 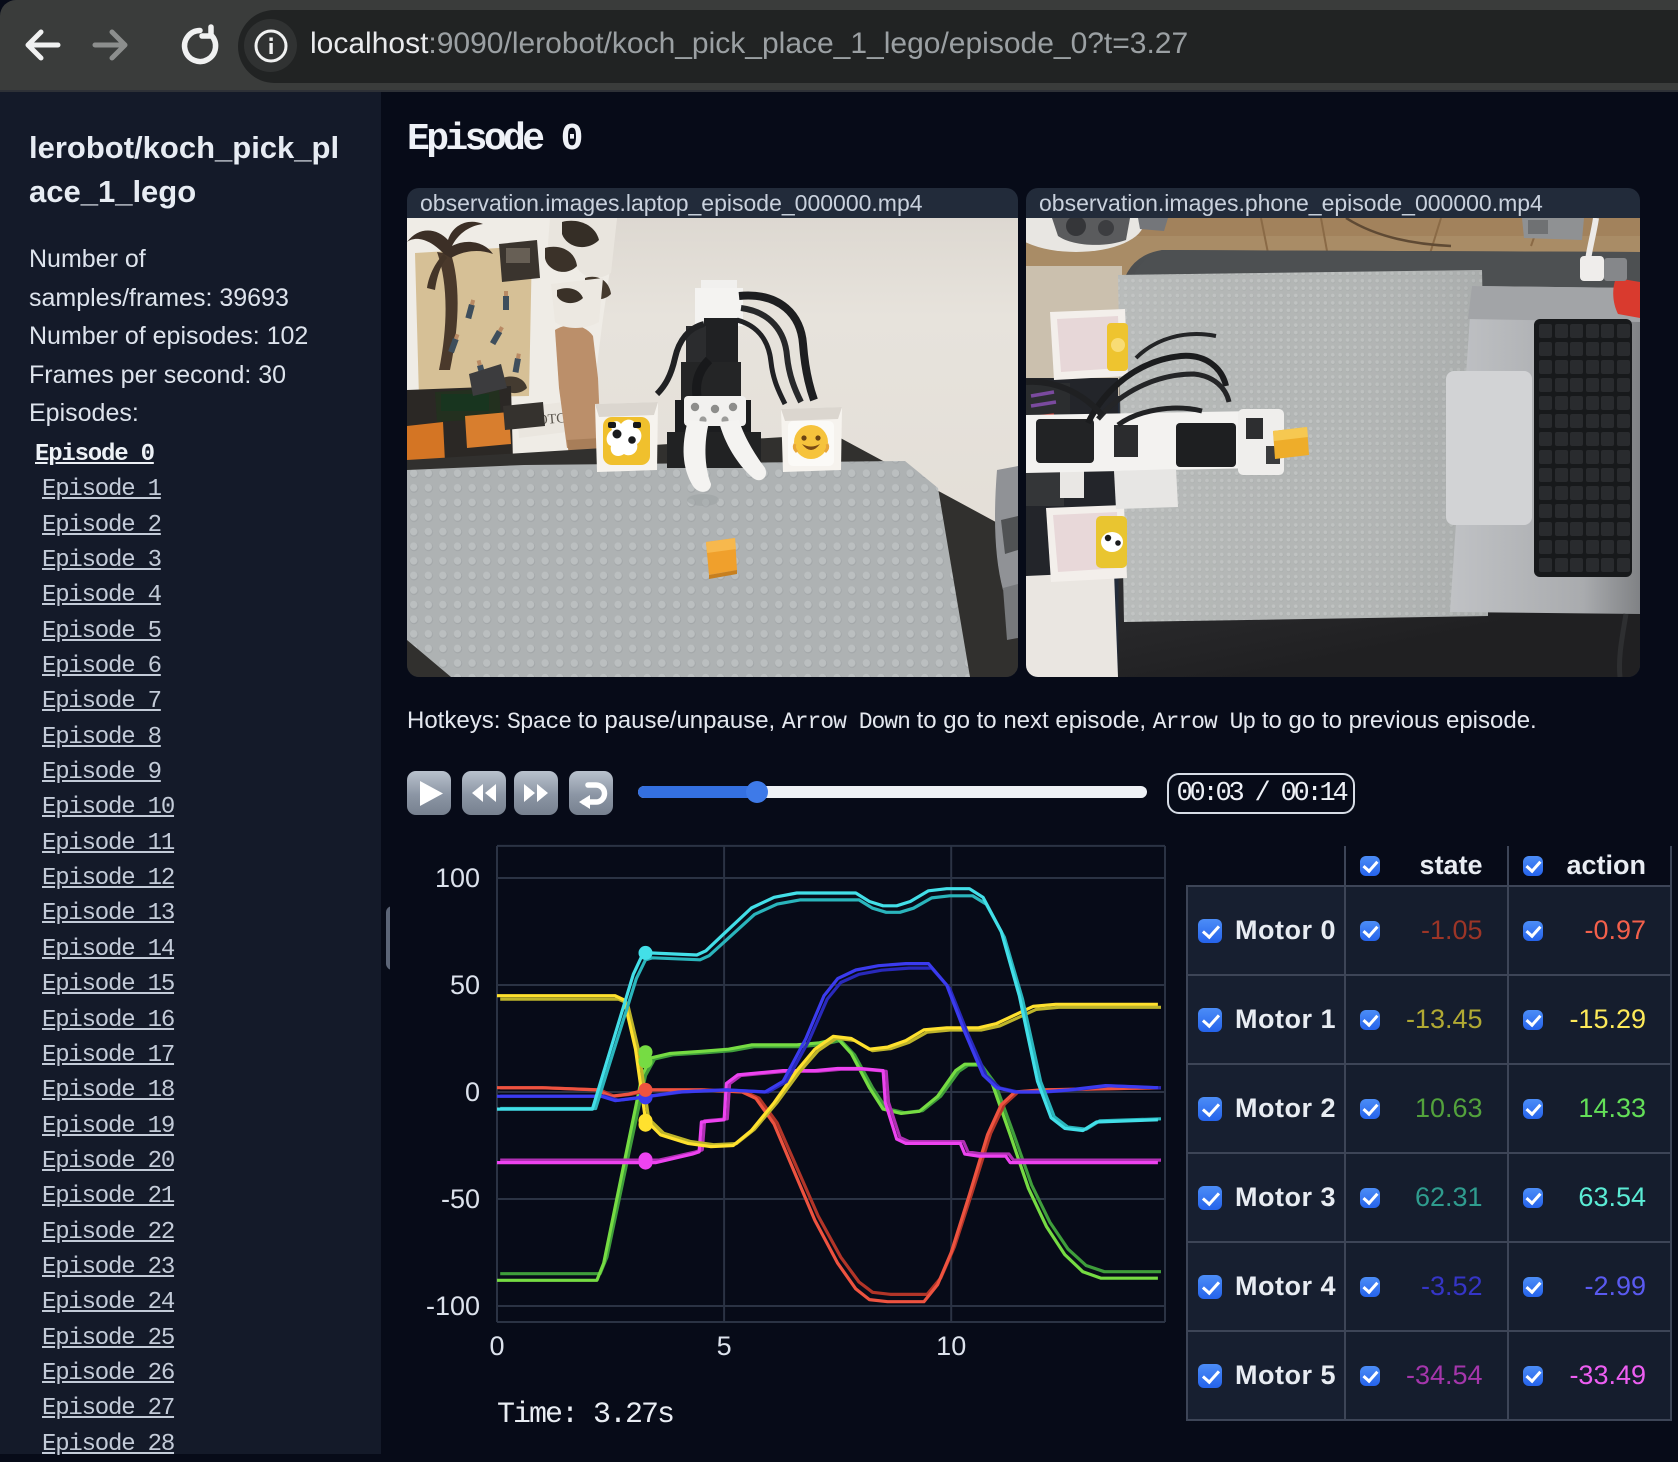 What do you see at coordinates (453, 1306) in the screenshot?
I see `svg-text: -100` at bounding box center [453, 1306].